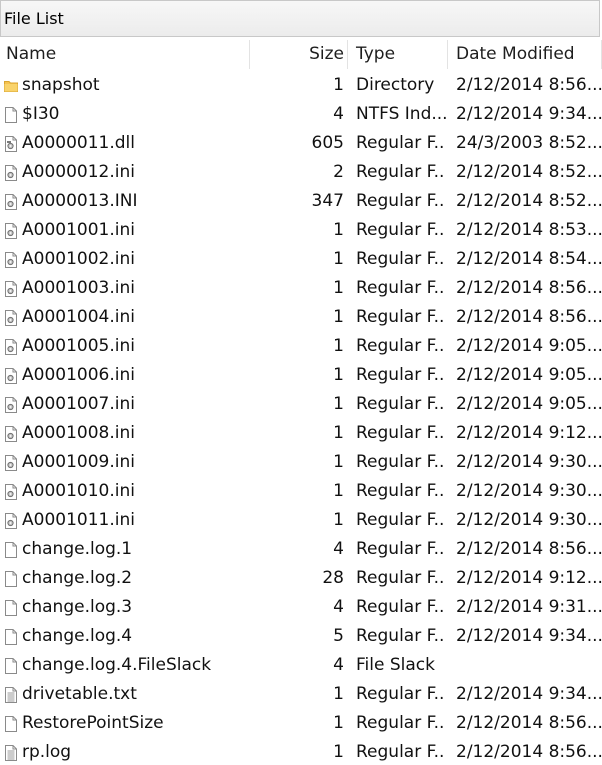 The height and width of the screenshot is (765, 602). Describe the element at coordinates (395, 665) in the screenshot. I see `file-type: File Slack` at that location.